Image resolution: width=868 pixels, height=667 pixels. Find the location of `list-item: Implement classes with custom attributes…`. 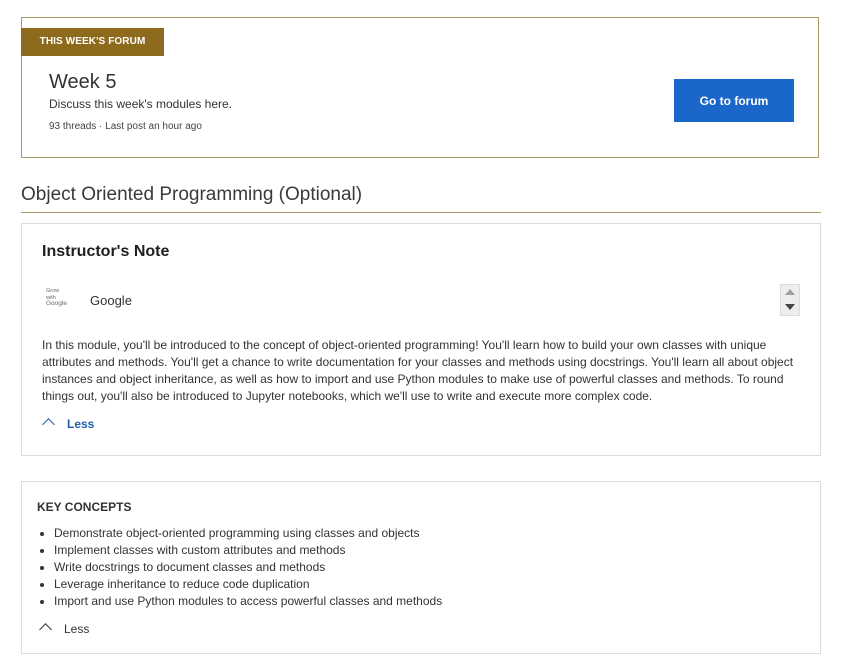

list-item: Implement classes with custom attributes… is located at coordinates (248, 550).